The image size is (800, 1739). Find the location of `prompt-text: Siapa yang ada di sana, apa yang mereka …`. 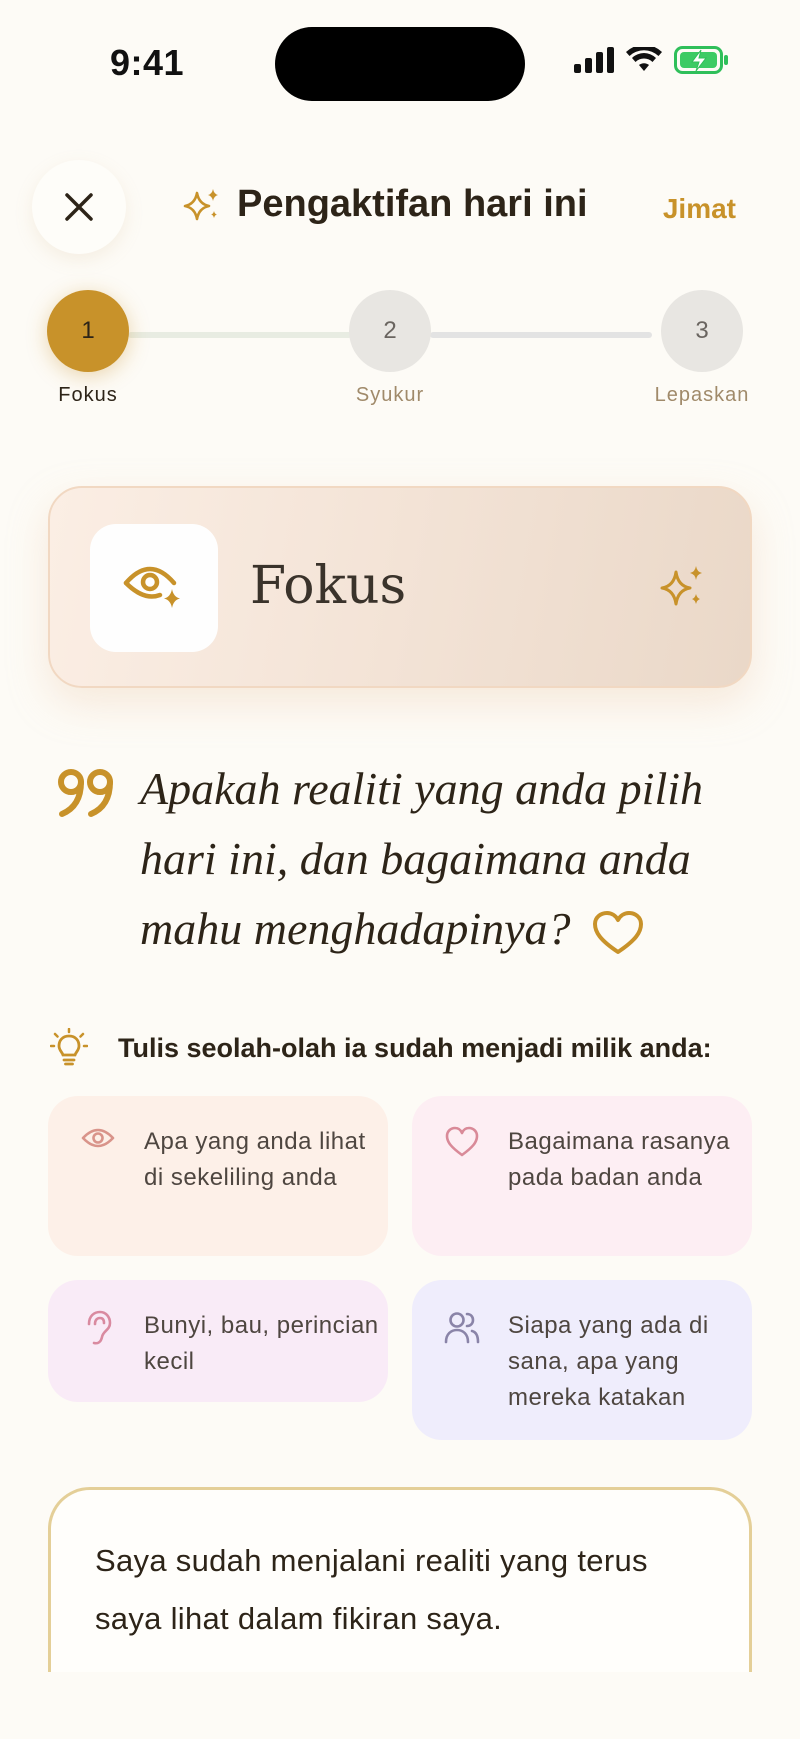

prompt-text: Siapa yang ada di sana, apa yang mereka … is located at coordinates (608, 1361).